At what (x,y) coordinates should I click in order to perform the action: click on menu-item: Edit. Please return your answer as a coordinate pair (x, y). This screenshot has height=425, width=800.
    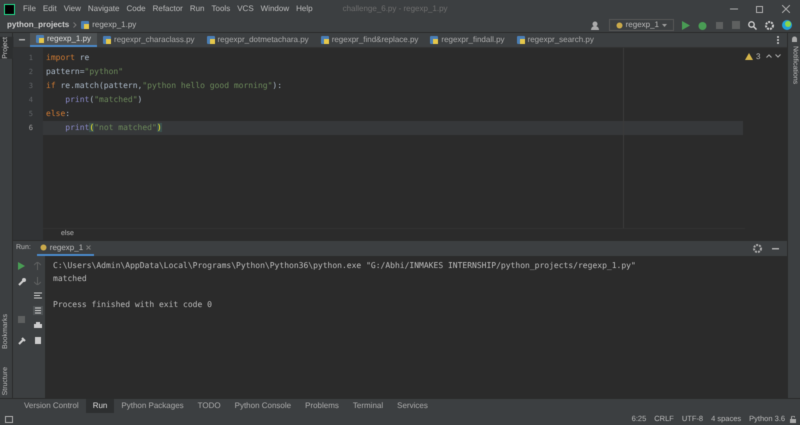
    Looking at the image, I should click on (49, 9).